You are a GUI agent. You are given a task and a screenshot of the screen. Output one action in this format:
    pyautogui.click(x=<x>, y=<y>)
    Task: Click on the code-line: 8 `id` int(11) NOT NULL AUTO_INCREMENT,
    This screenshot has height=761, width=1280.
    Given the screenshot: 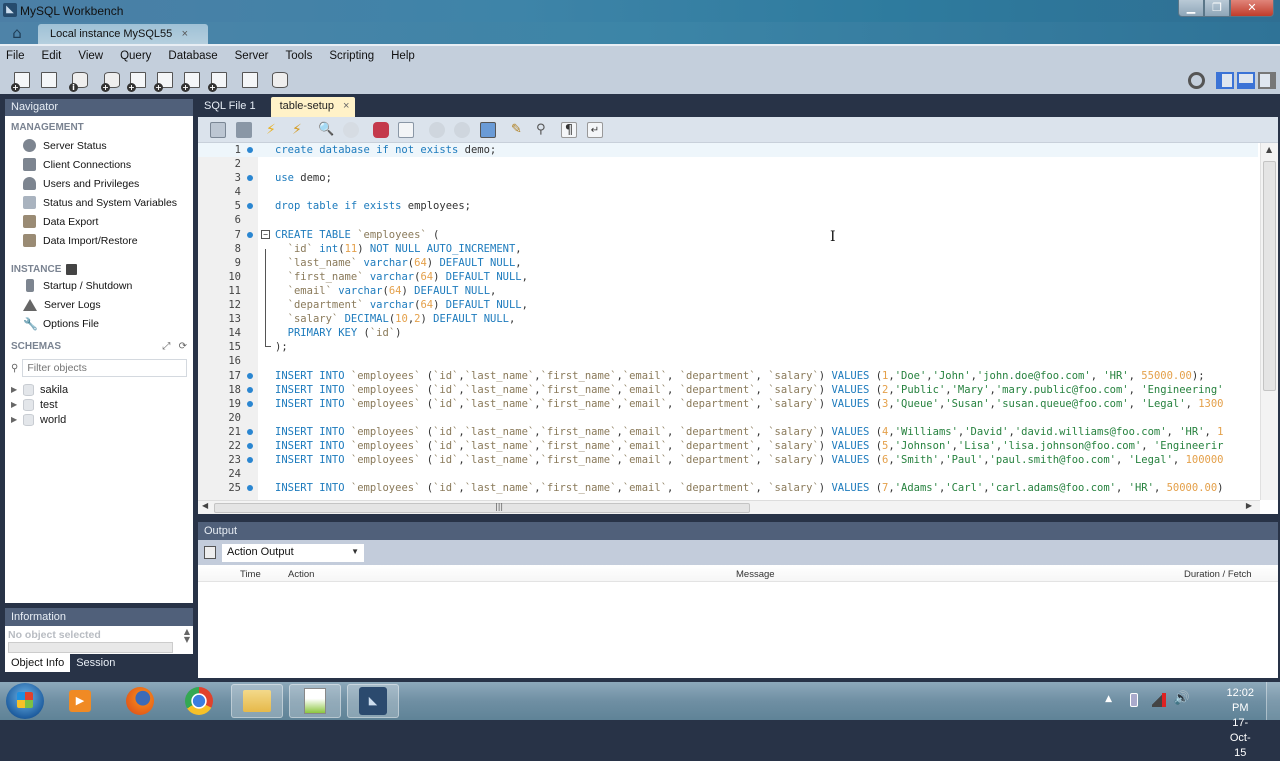 What is the action you would take?
    pyautogui.click(x=728, y=249)
    